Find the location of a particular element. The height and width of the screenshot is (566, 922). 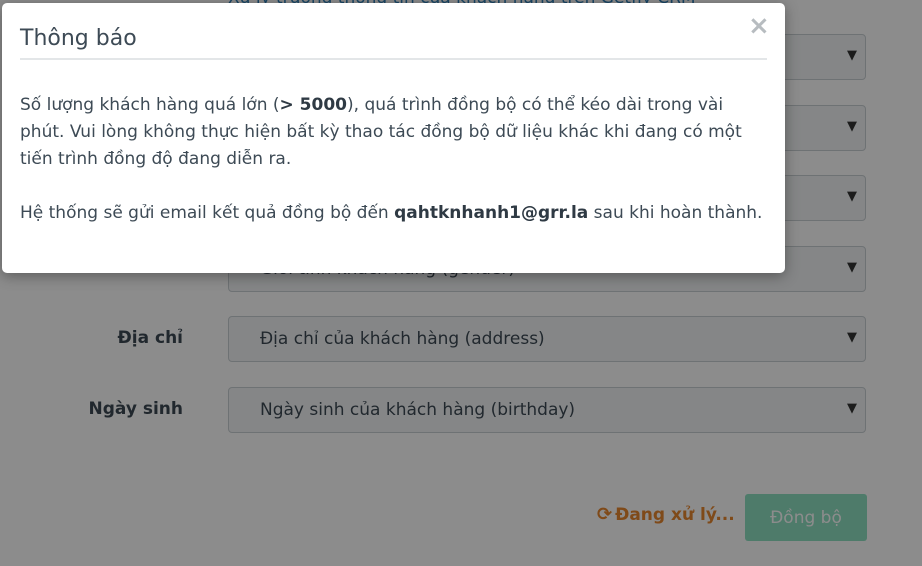

close-icon: × is located at coordinates (759, 26).